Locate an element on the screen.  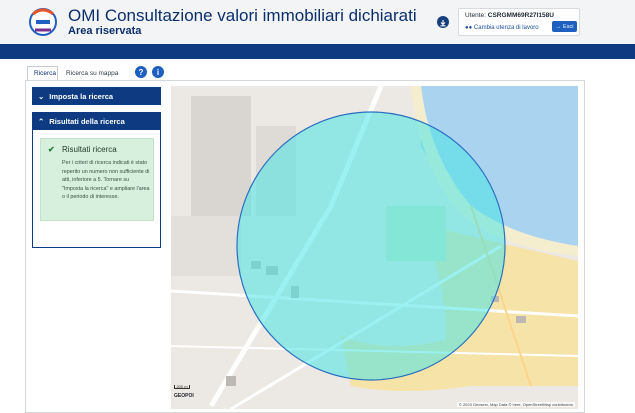
exit-button: → Esci is located at coordinates (564, 26).